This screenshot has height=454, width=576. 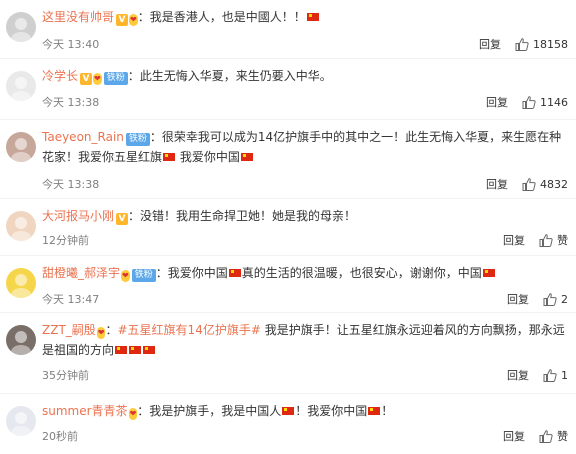 I want to click on like-button: 4832, so click(x=545, y=184).